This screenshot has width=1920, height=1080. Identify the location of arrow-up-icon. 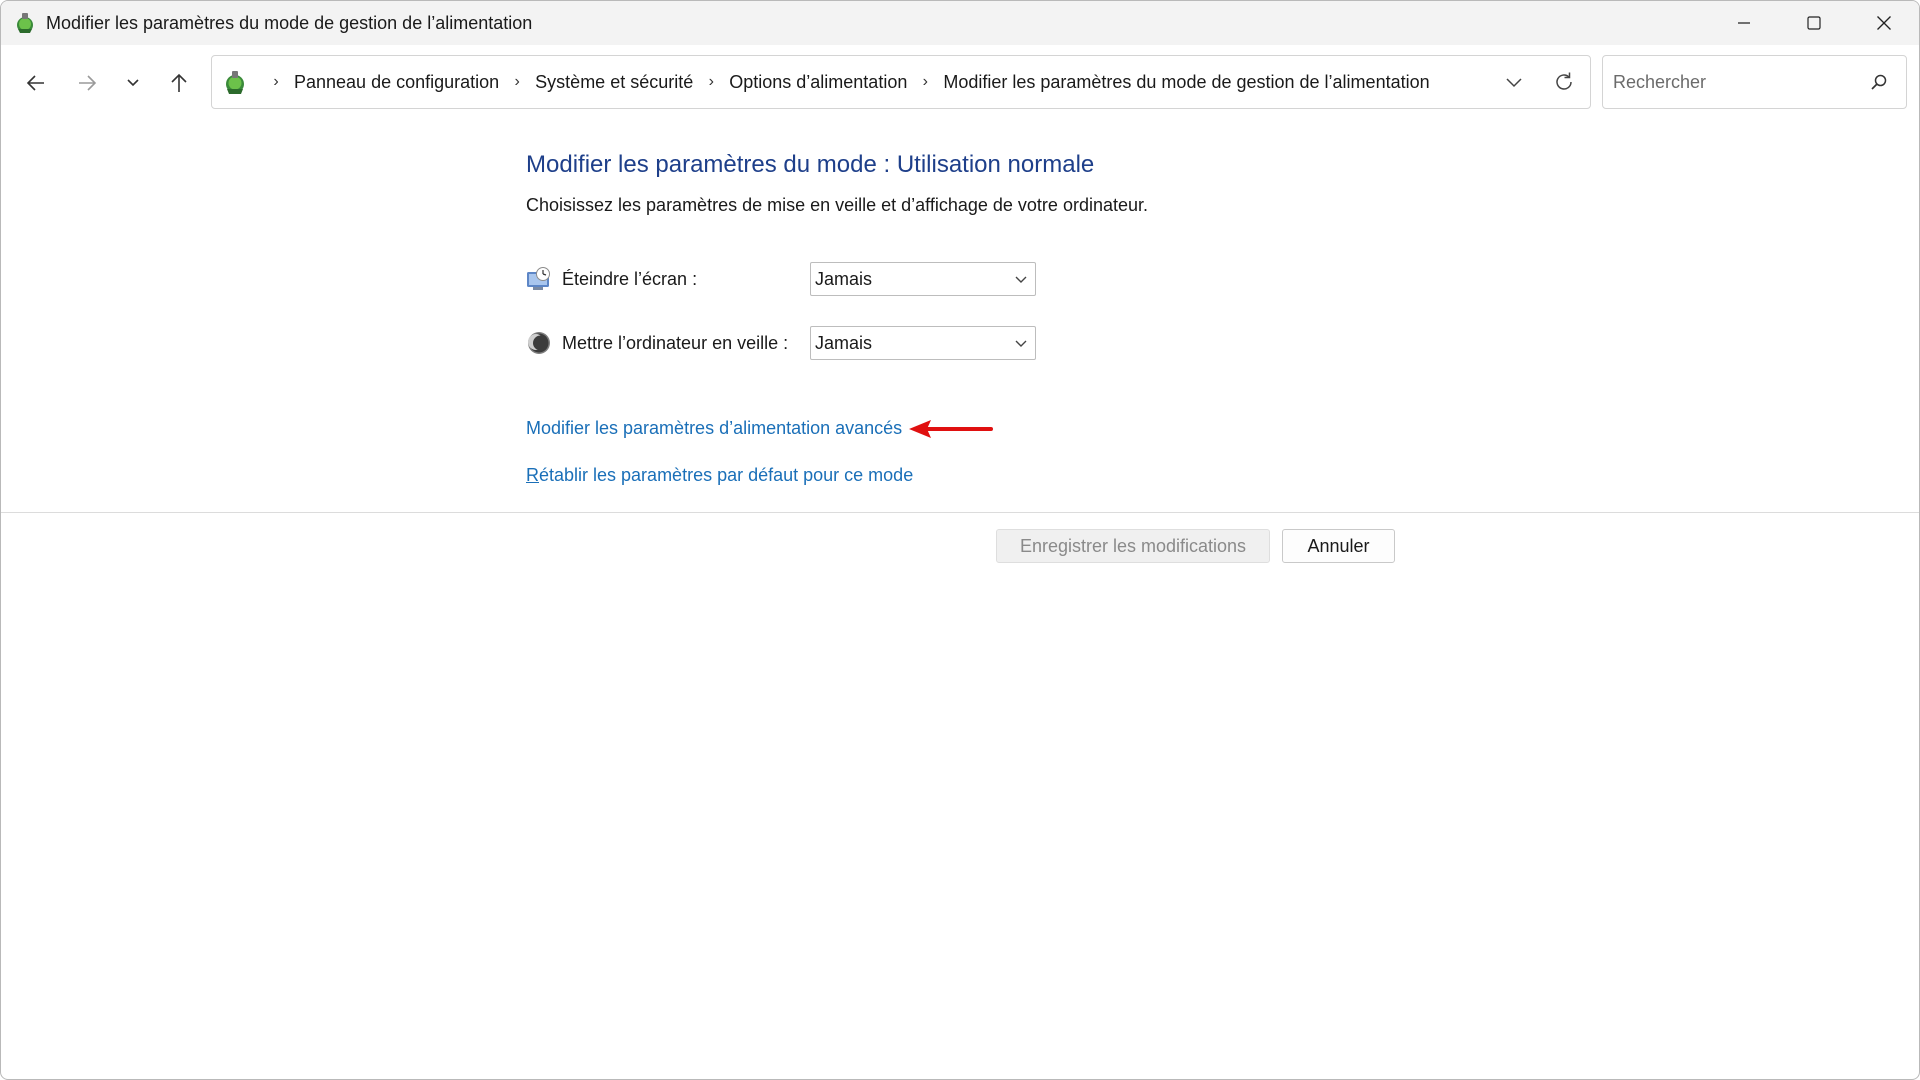
(179, 82).